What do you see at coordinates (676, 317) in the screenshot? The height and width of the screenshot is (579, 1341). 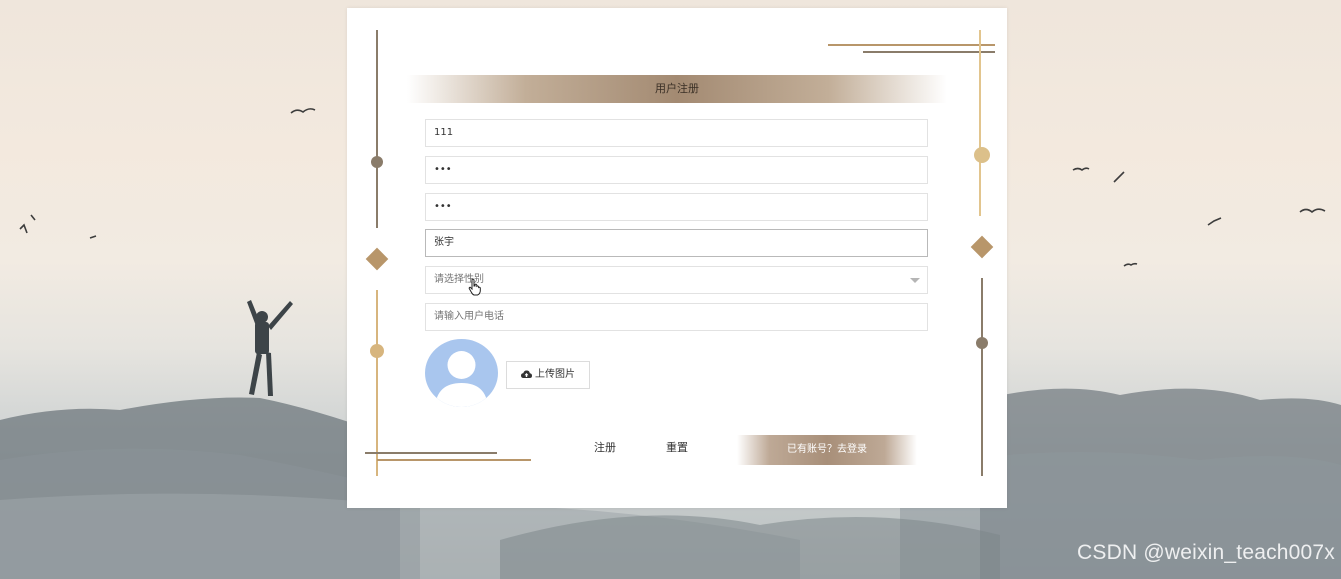 I see `phone-input: 请输入用户电话` at bounding box center [676, 317].